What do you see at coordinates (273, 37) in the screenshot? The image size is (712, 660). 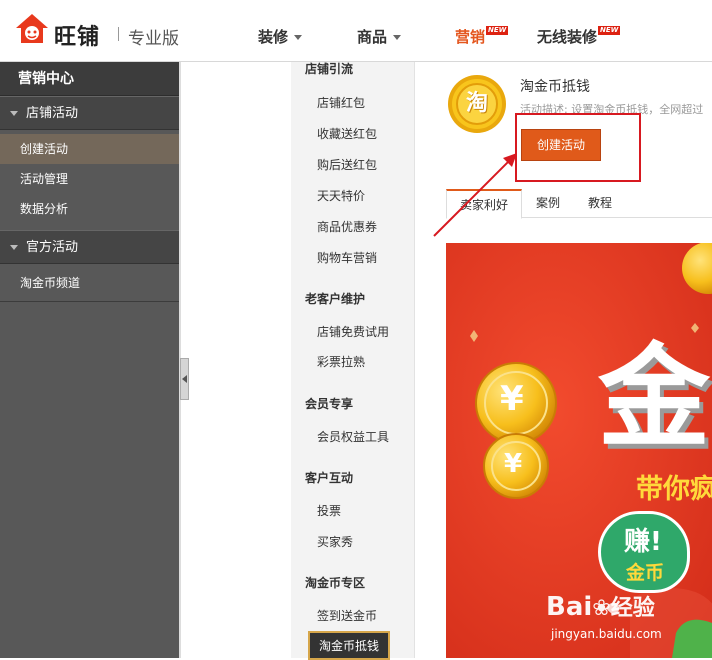 I see `nav-decorate-label: 装修` at bounding box center [273, 37].